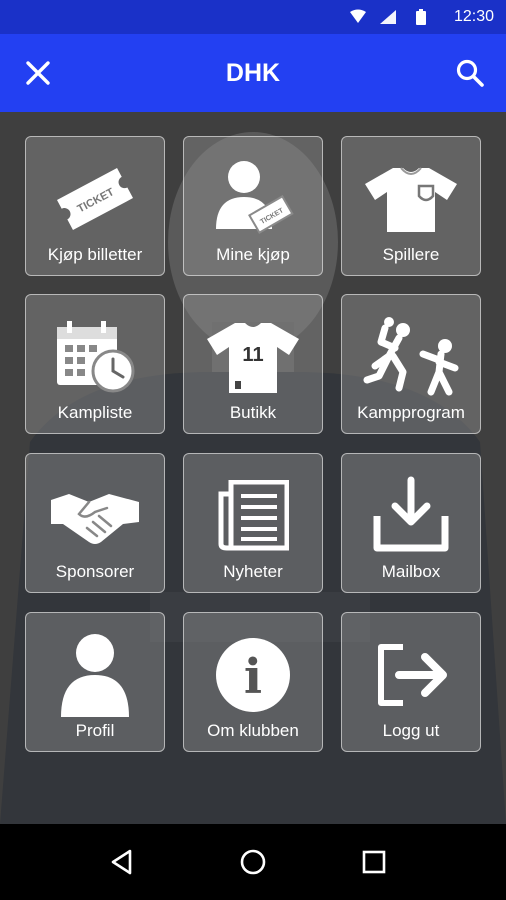 The width and height of the screenshot is (506, 900). Describe the element at coordinates (95, 519) in the screenshot. I see `handshake-icon` at that location.